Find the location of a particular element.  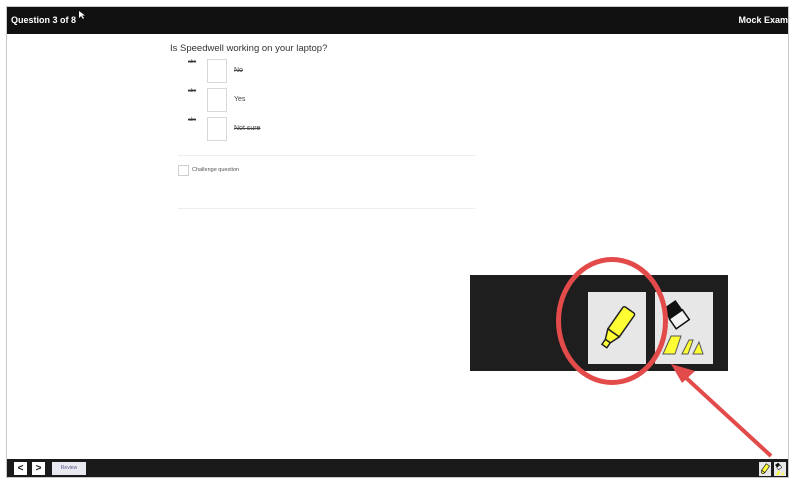

challenge-checkbox is located at coordinates (183, 170).